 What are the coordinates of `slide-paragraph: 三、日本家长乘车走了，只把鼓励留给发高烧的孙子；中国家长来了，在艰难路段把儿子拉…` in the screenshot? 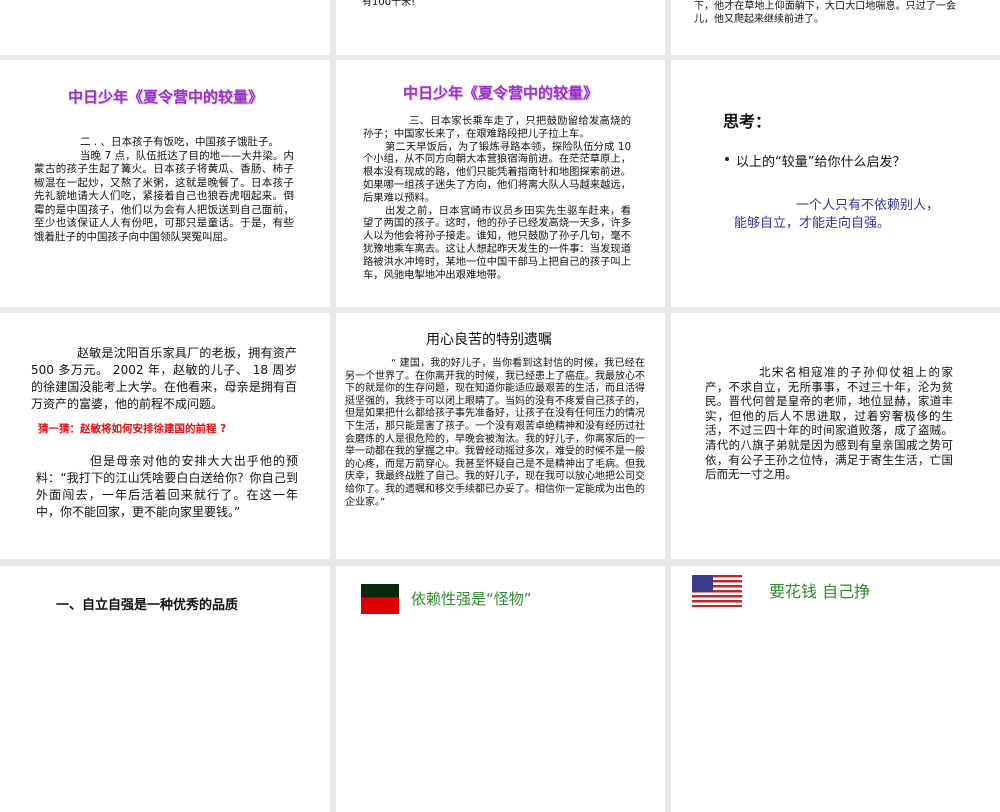 It's located at (497, 127).